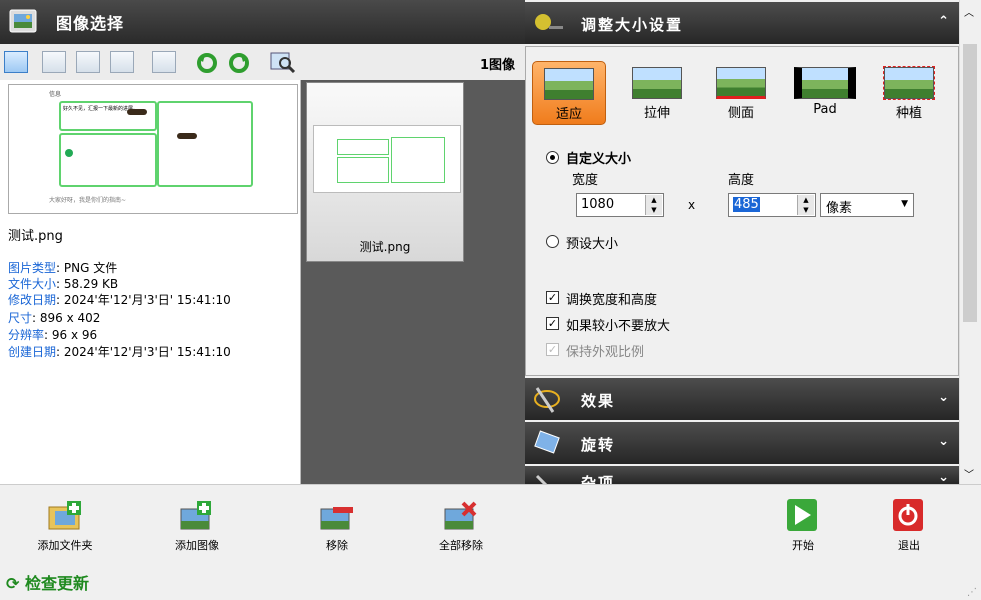 The image size is (981, 600). What do you see at coordinates (164, 62) in the screenshot?
I see `view-list-button` at bounding box center [164, 62].